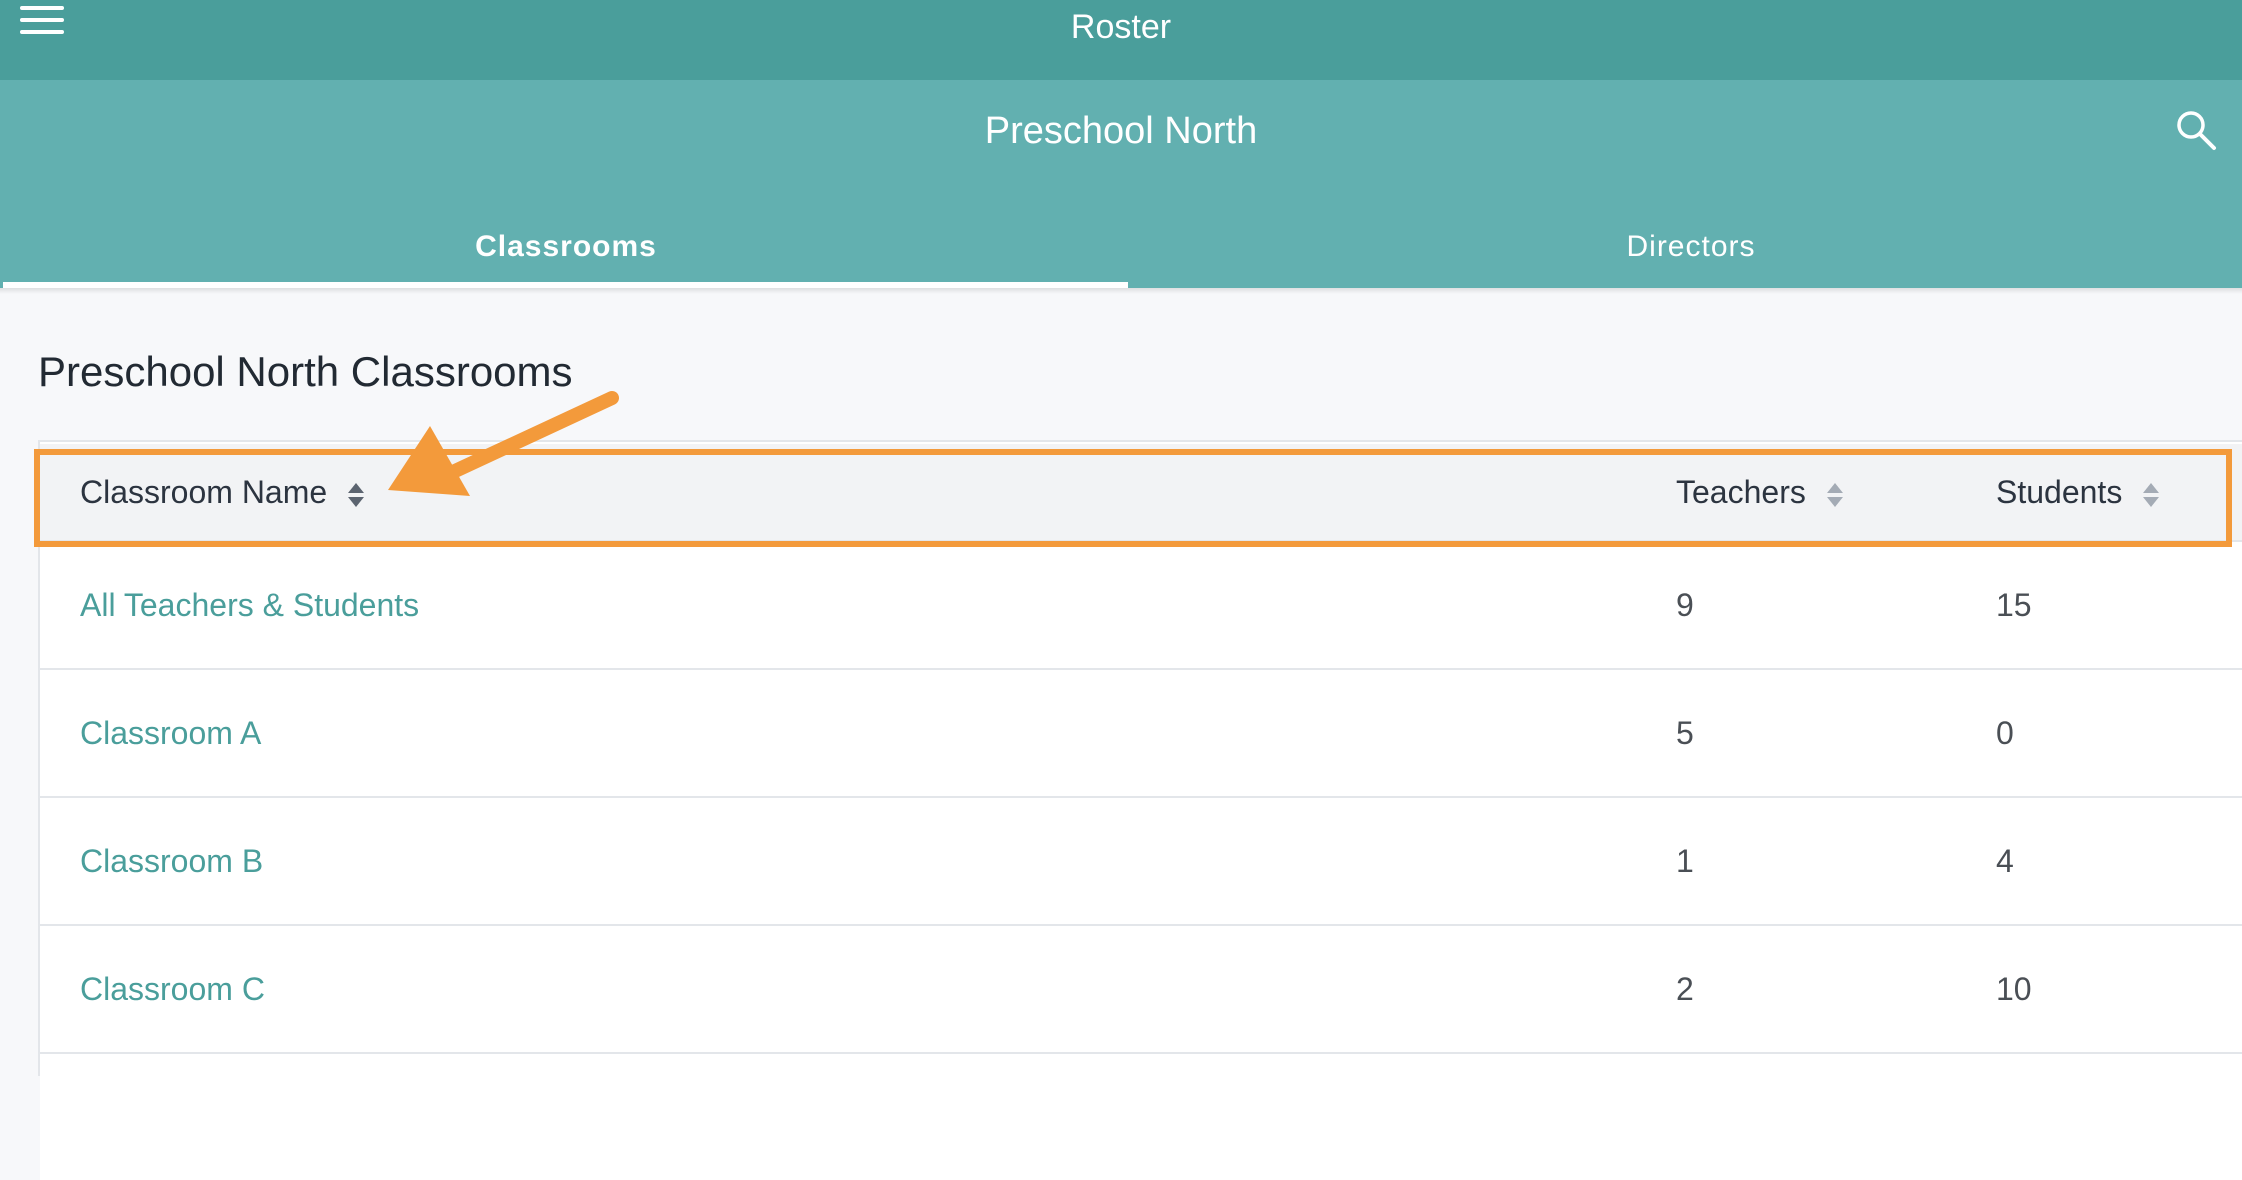  What do you see at coordinates (1685, 861) in the screenshot?
I see `teachers-count: 1` at bounding box center [1685, 861].